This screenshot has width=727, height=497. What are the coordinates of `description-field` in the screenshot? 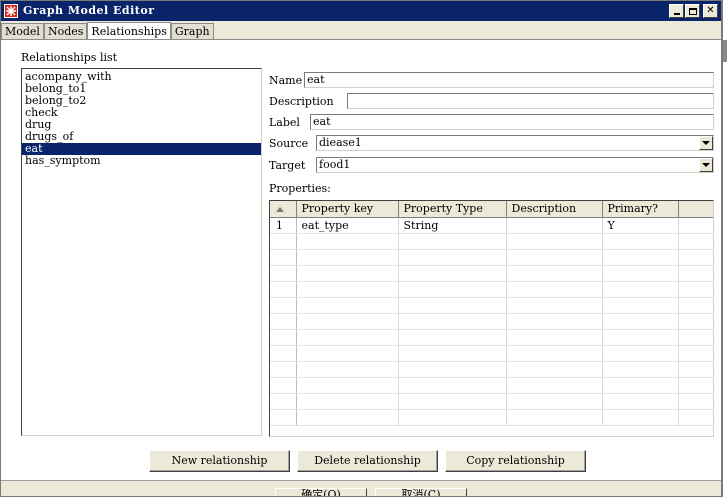 It's located at (530, 101).